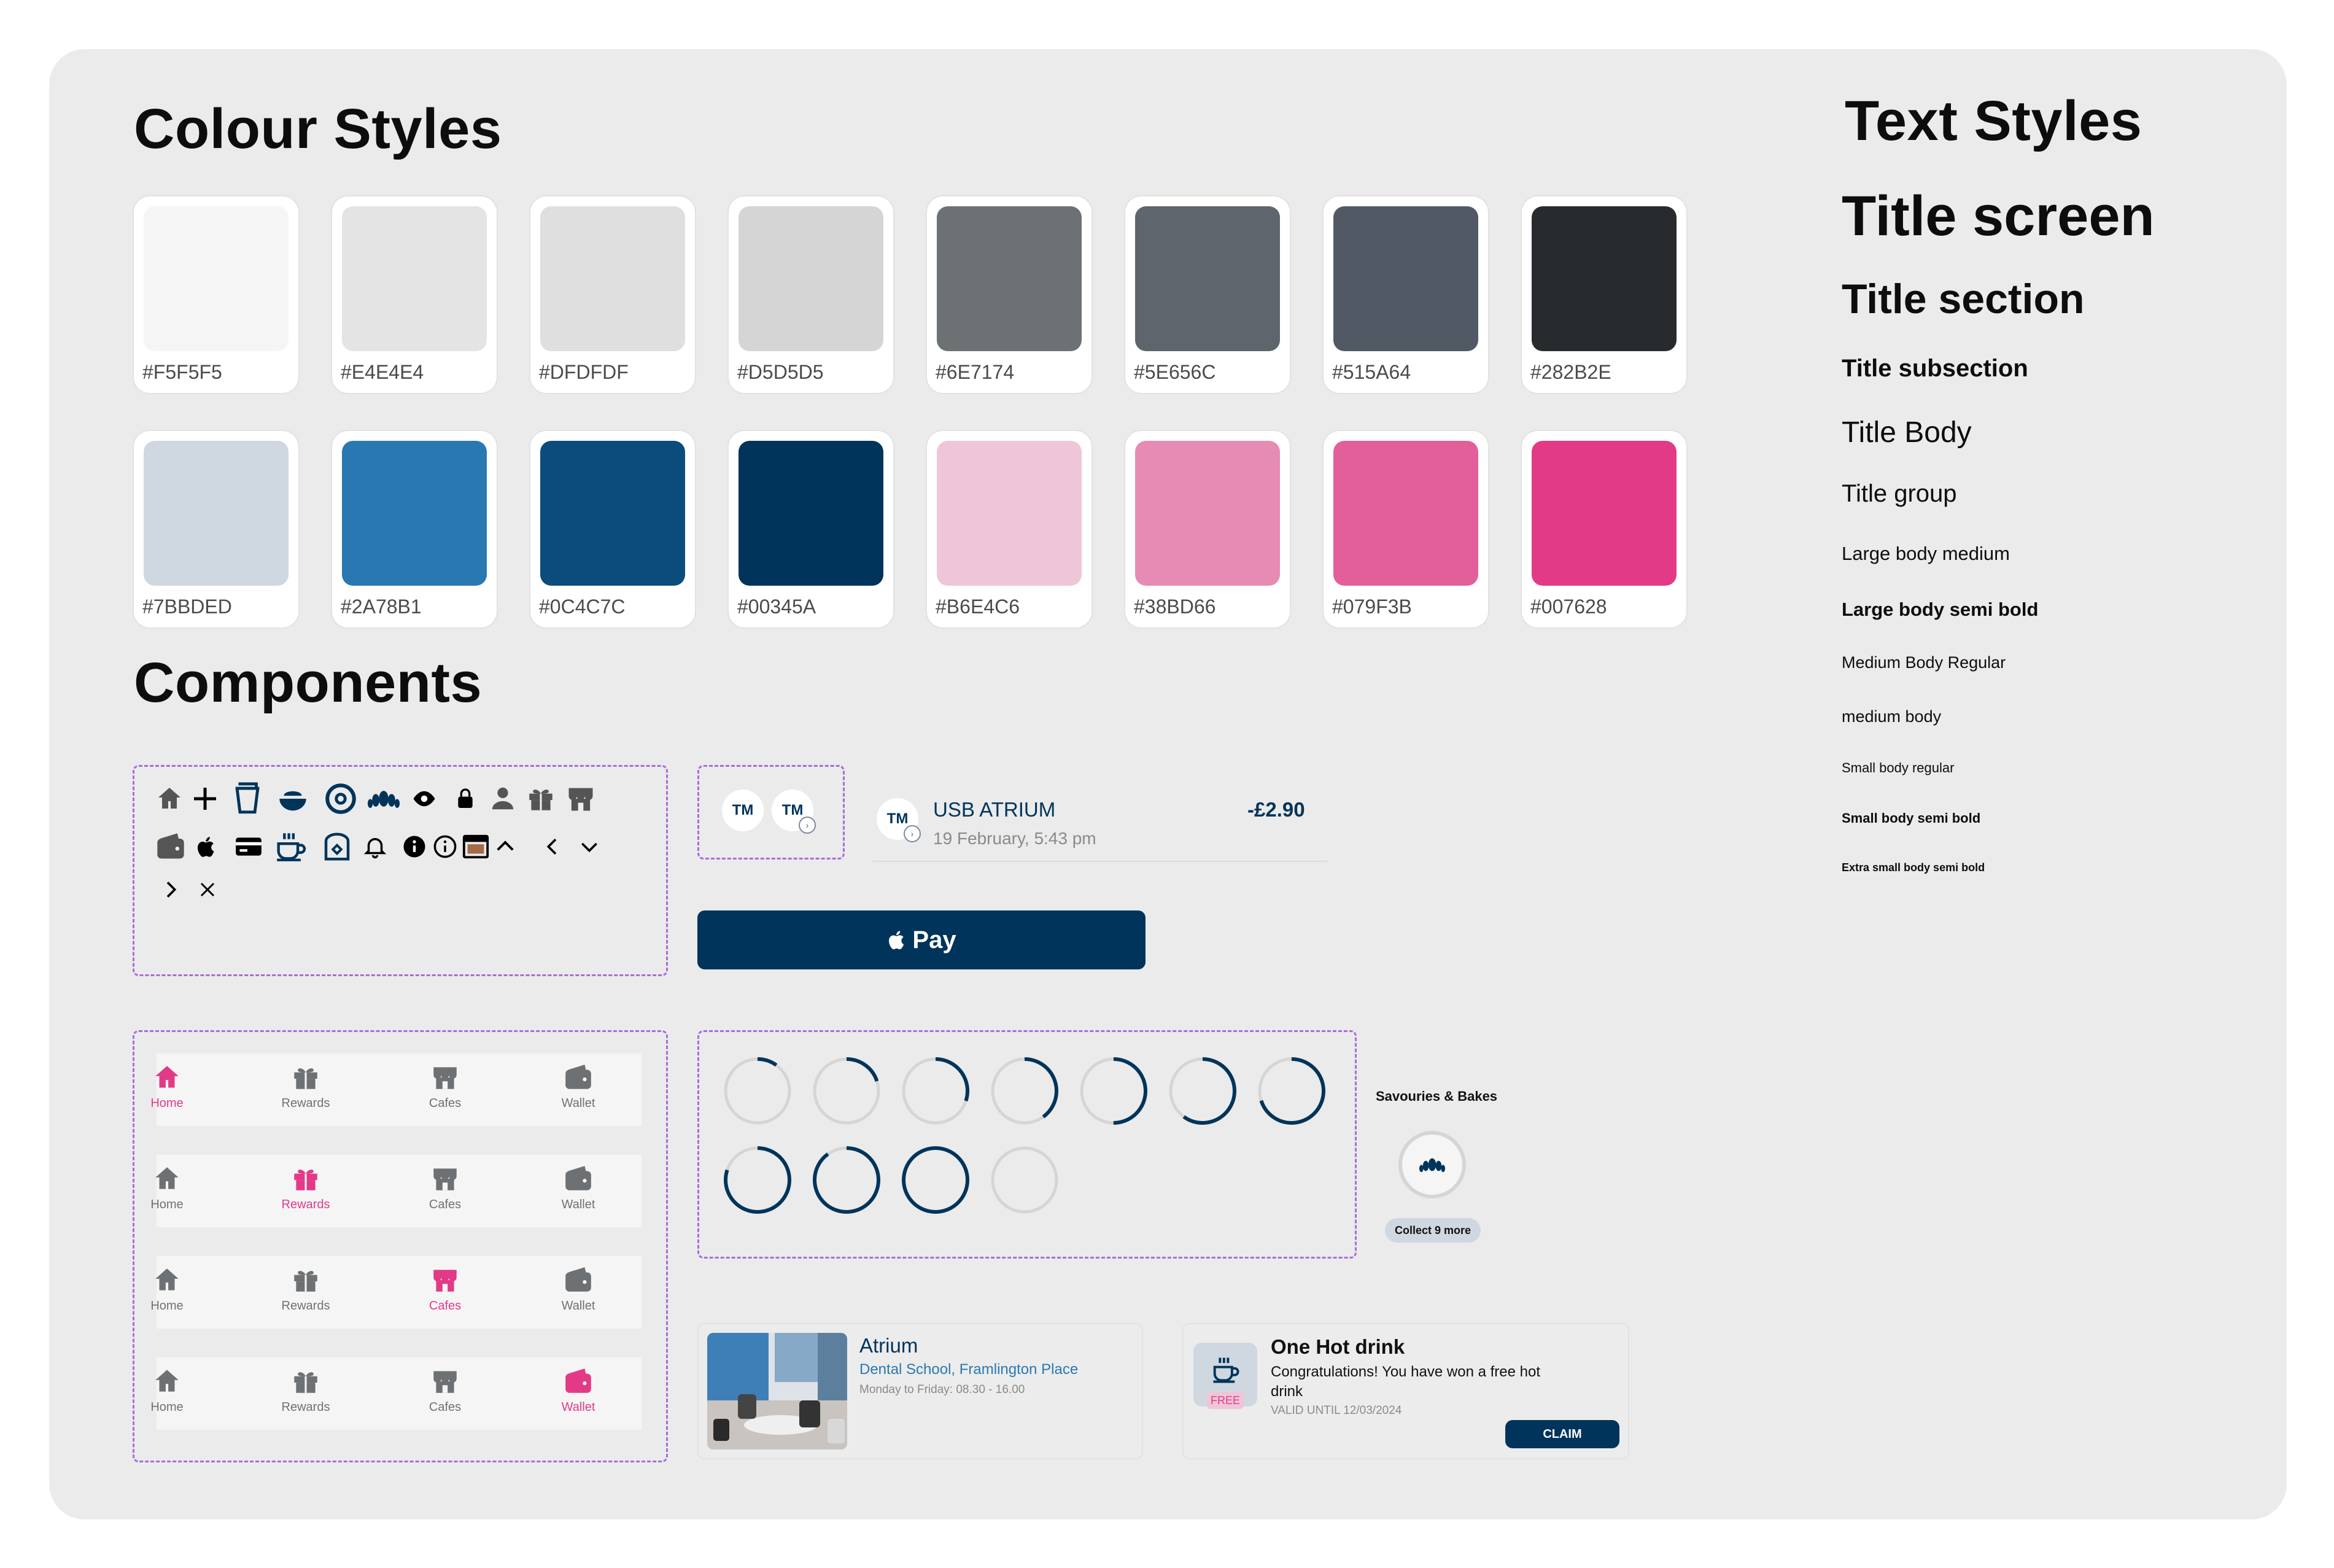  Describe the element at coordinates (794, 812) in the screenshot. I see `avatar-with-badge: TM ›` at that location.